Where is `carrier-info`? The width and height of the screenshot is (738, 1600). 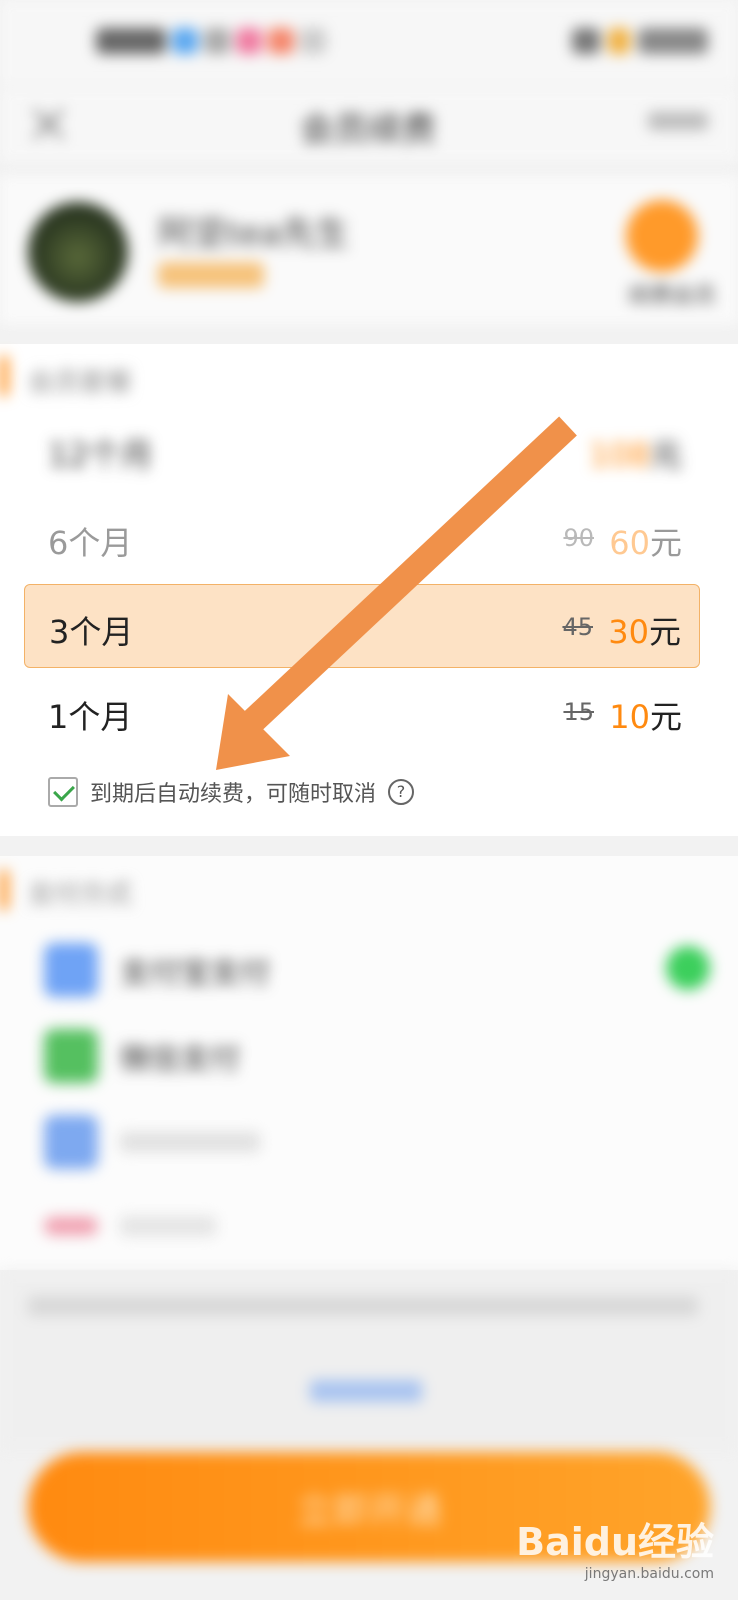
carrier-info is located at coordinates (131, 41).